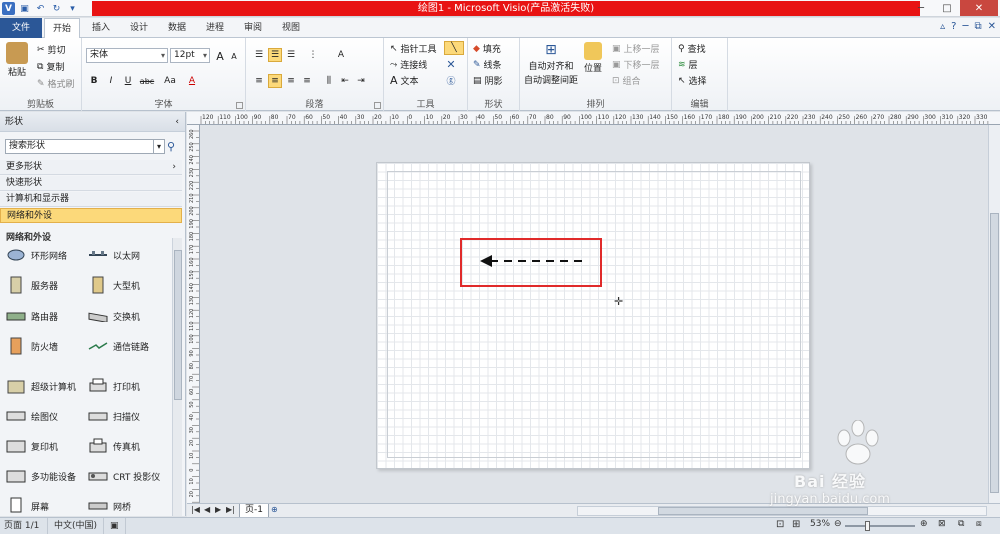 The width and height of the screenshot is (1000, 534). What do you see at coordinates (32, 416) in the screenshot?
I see `shape-plotter: 绘图仪` at bounding box center [32, 416].